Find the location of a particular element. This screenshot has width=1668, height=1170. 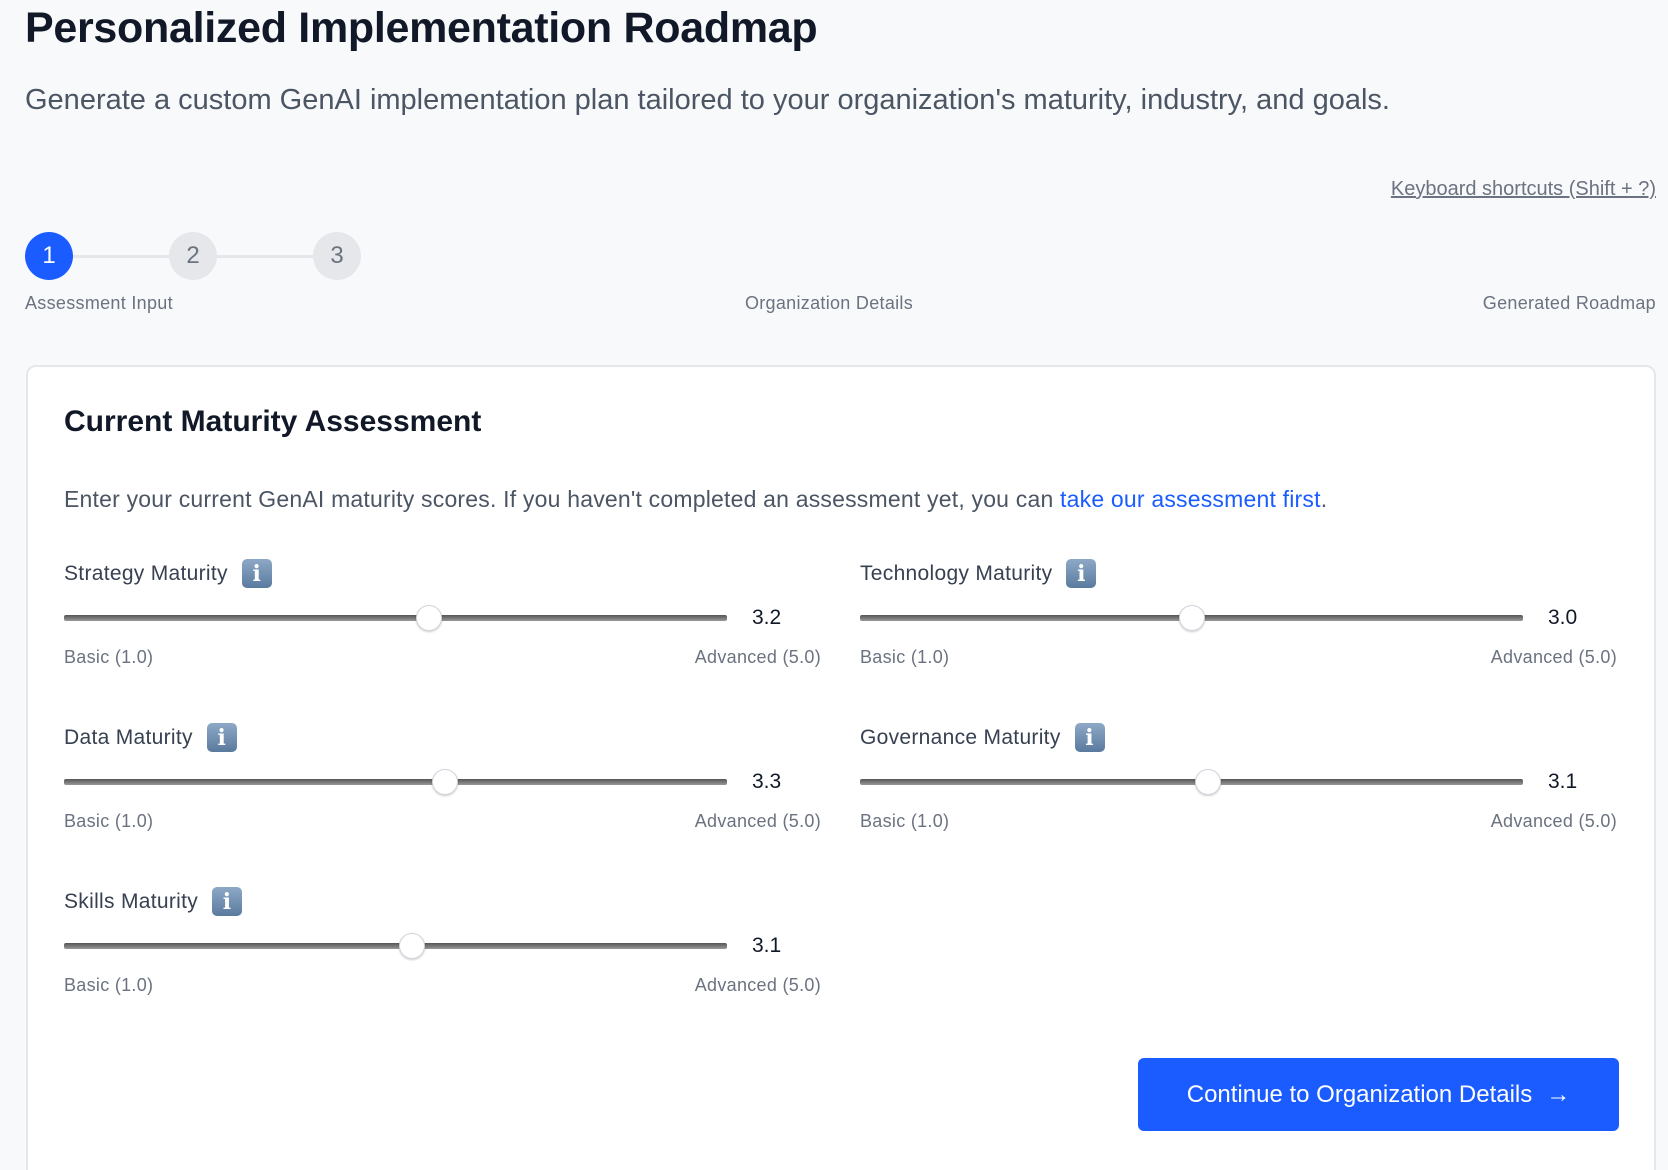

continue-button: Continue to Organization Details → is located at coordinates (1378, 1094).